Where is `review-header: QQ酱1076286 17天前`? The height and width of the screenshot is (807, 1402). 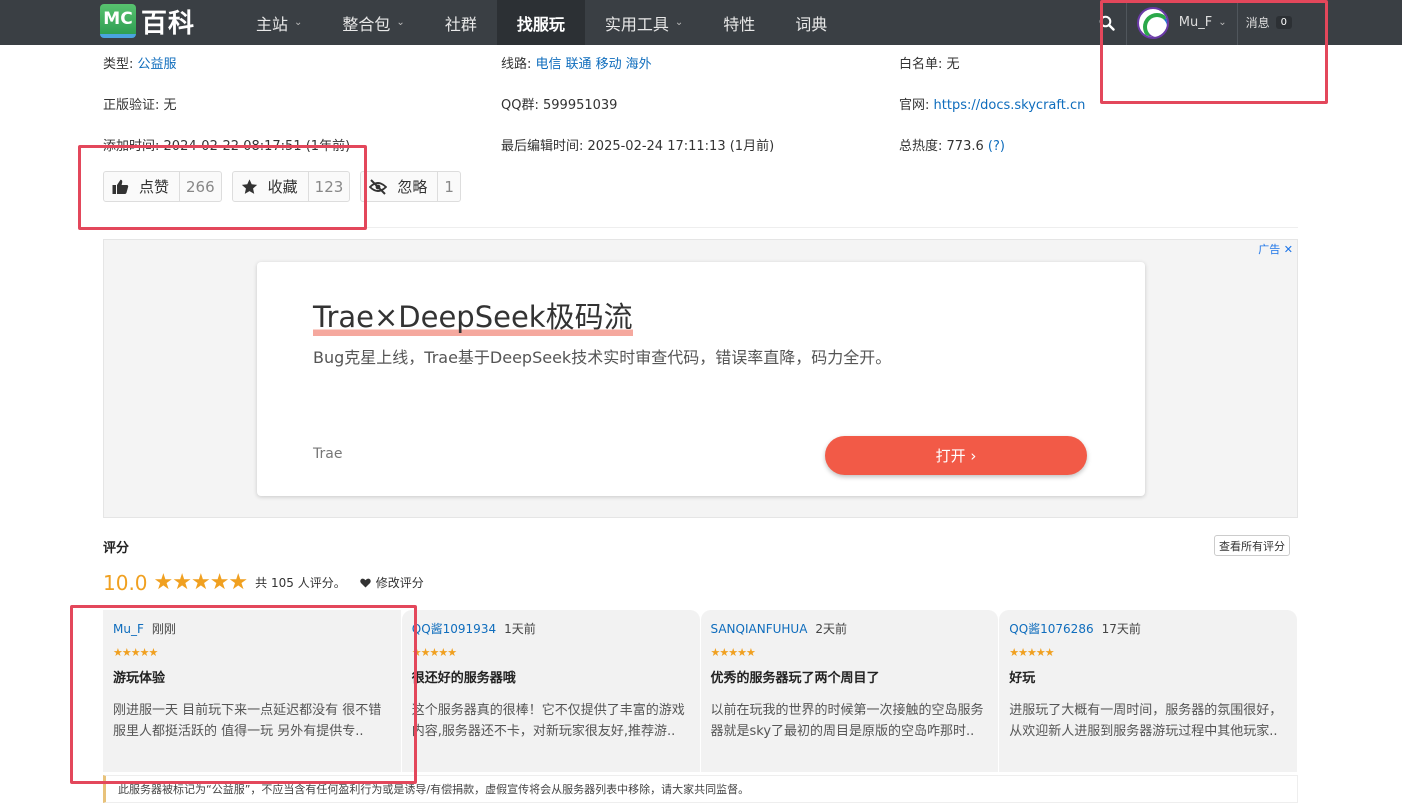
review-header: QQ酱1076286 17天前 is located at coordinates (1148, 628).